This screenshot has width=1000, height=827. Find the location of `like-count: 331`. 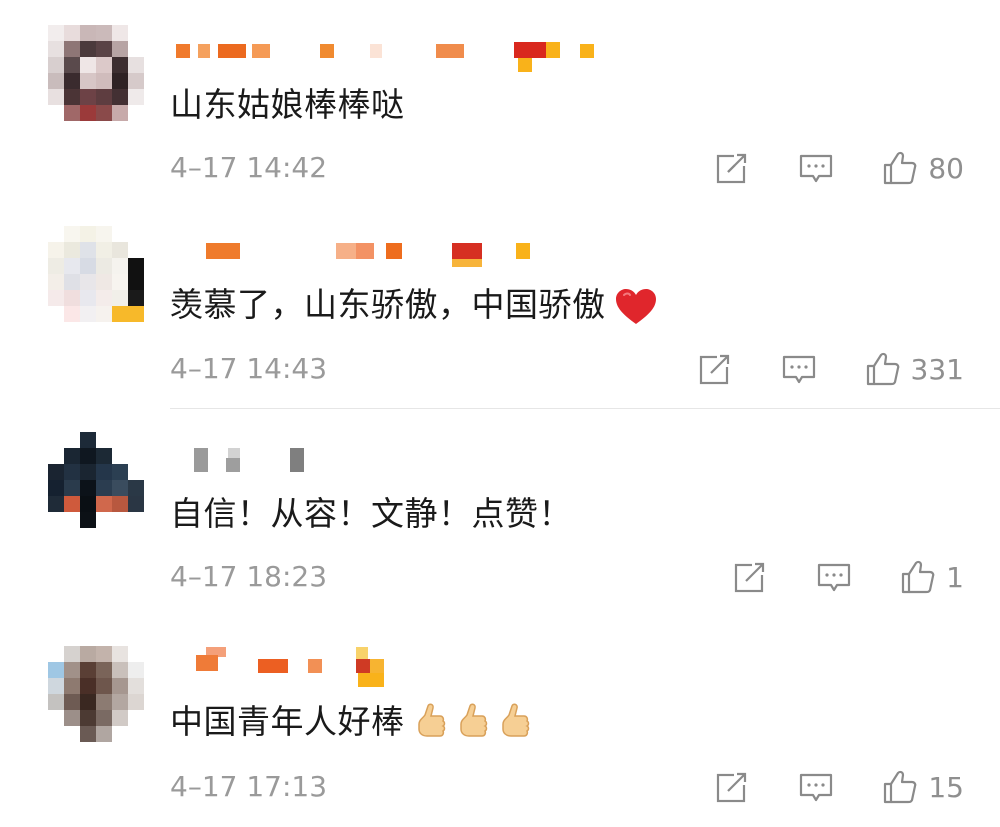

like-count: 331 is located at coordinates (937, 369).